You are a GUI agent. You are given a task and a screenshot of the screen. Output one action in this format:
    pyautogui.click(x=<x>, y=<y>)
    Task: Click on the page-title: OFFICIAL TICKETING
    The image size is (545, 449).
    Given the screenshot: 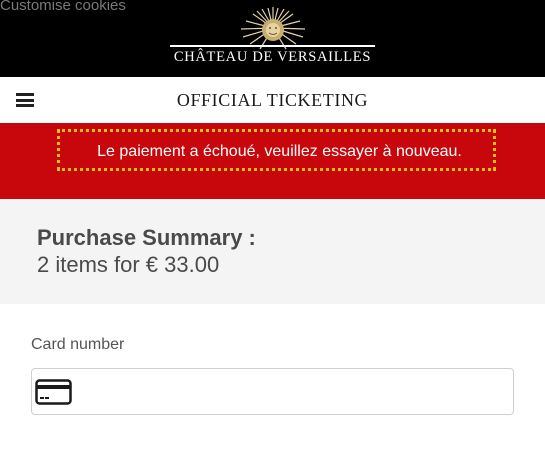 What is the action you would take?
    pyautogui.click(x=272, y=100)
    